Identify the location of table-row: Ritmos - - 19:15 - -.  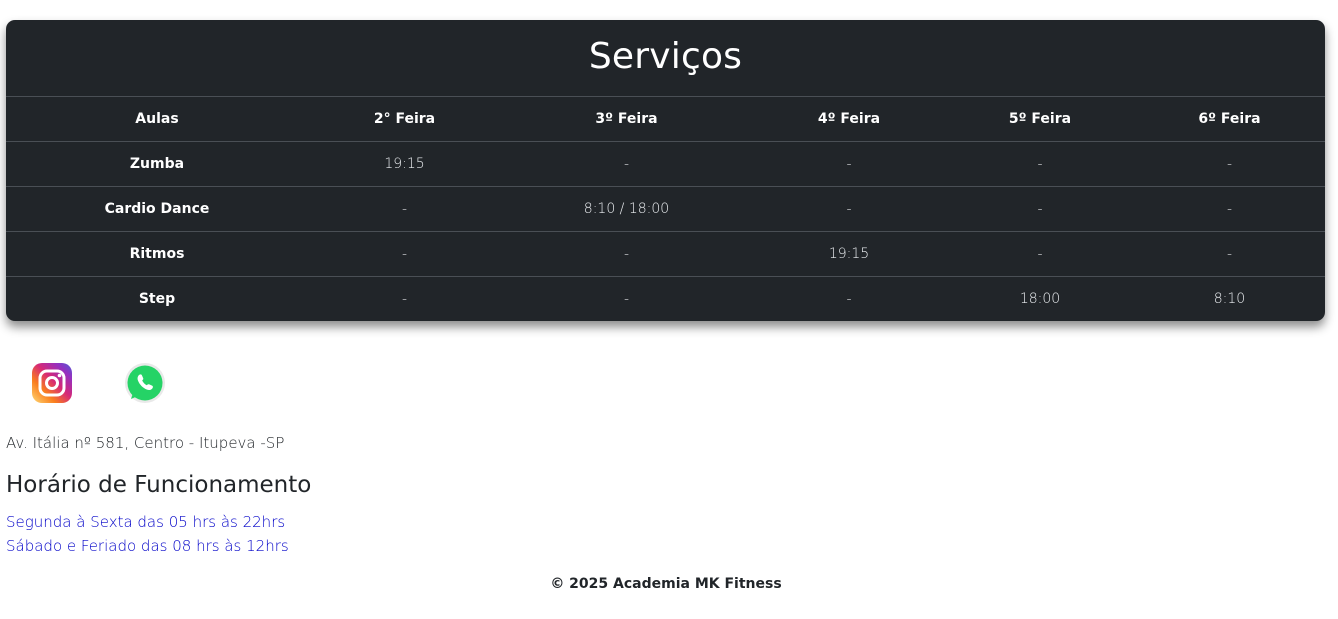
(665, 254).